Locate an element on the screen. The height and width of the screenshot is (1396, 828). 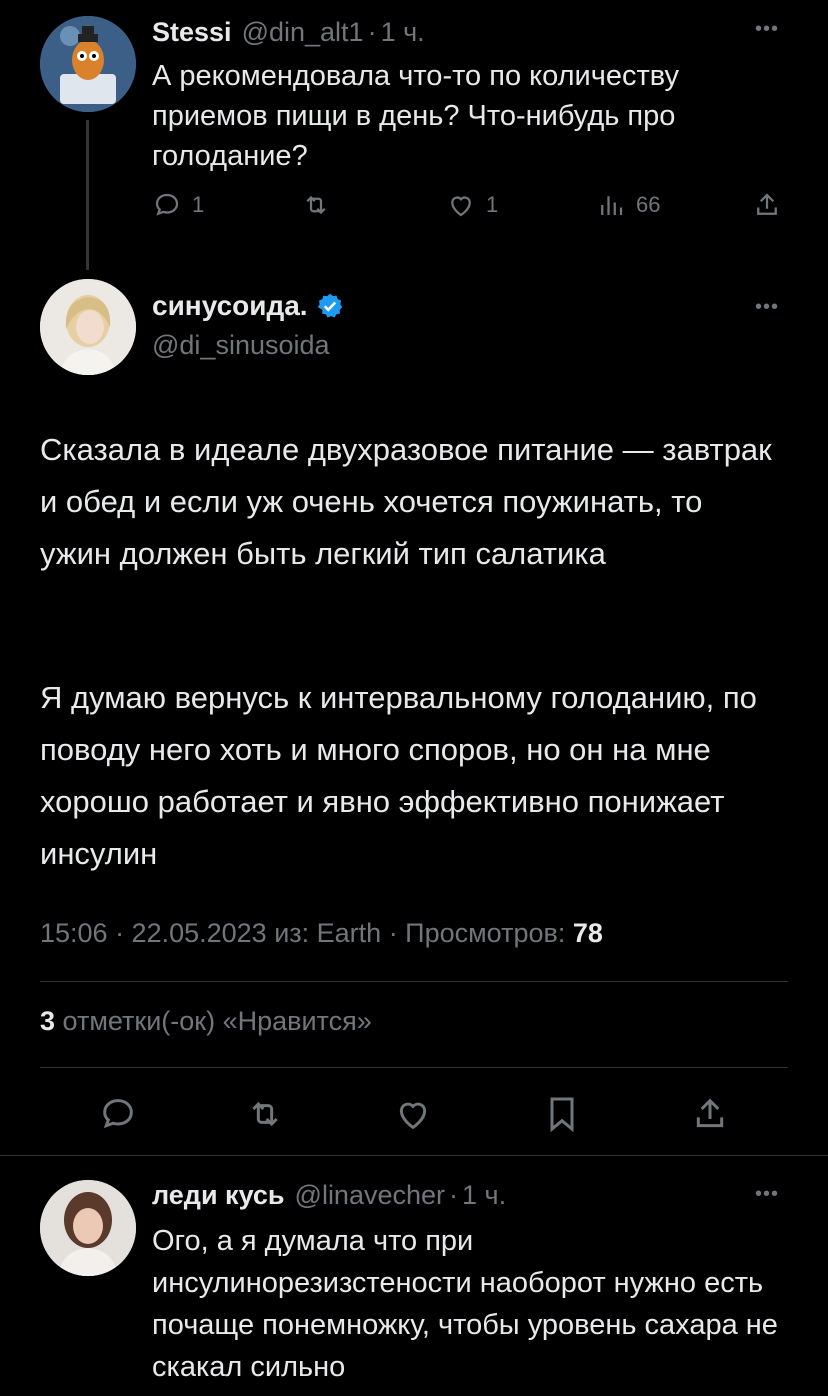
share-button is located at coordinates (772, 205).